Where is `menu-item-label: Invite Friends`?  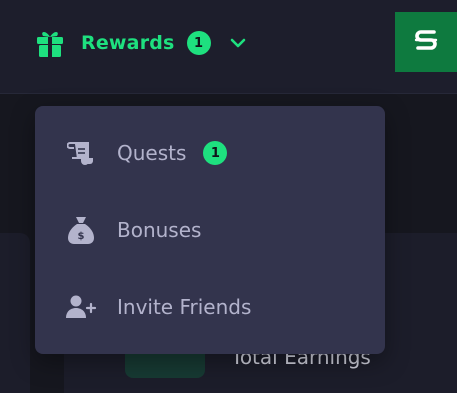
menu-item-label: Invite Friends is located at coordinates (184, 307).